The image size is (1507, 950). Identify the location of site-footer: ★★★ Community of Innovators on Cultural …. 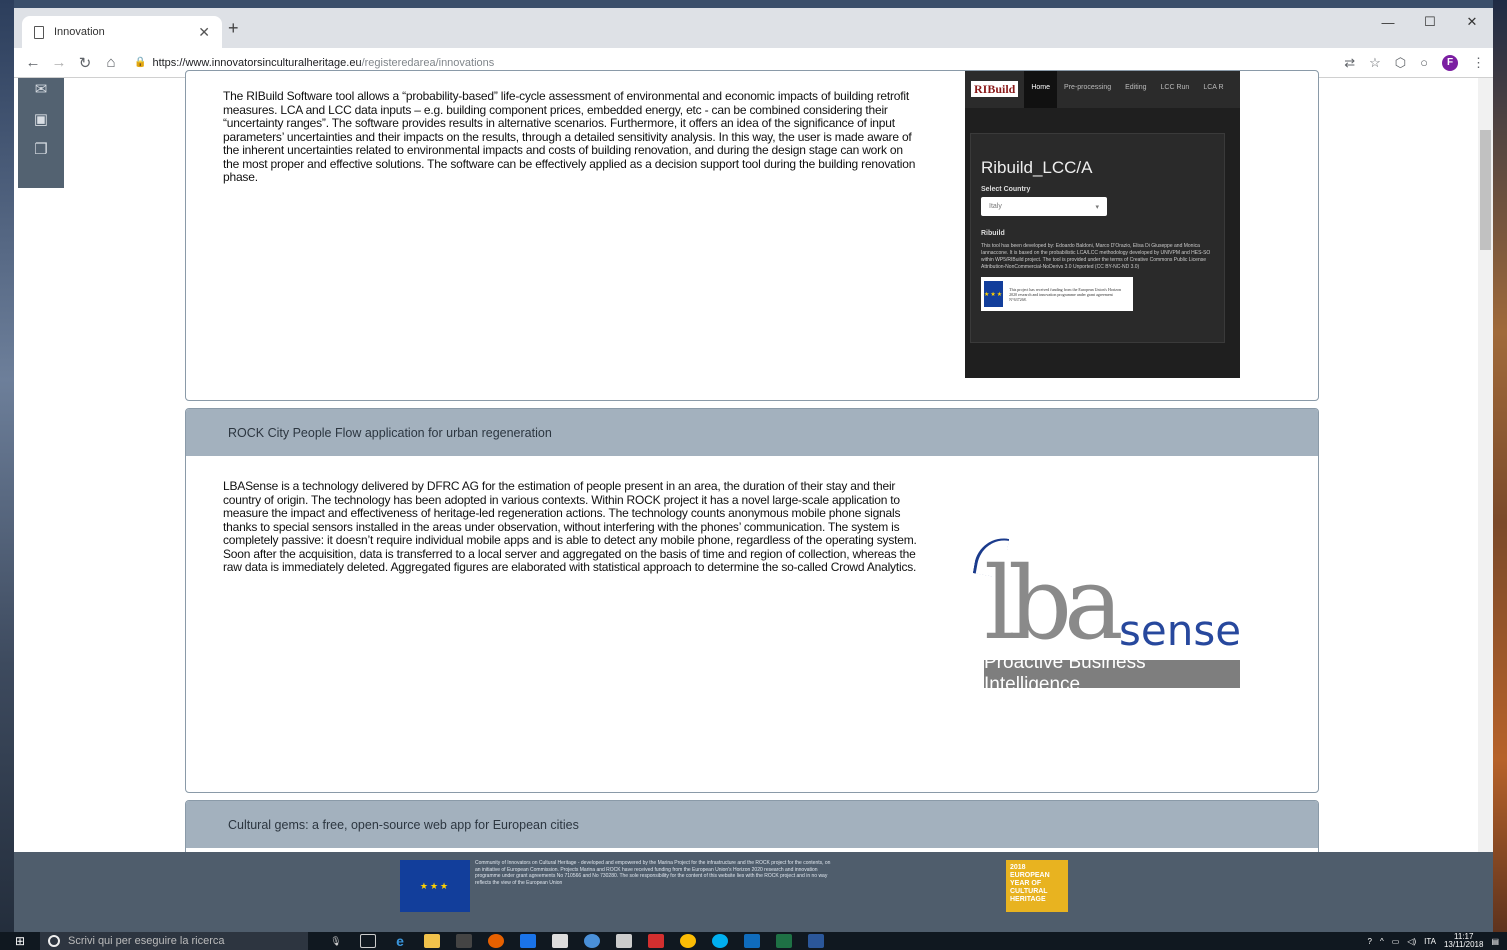
(753, 892).